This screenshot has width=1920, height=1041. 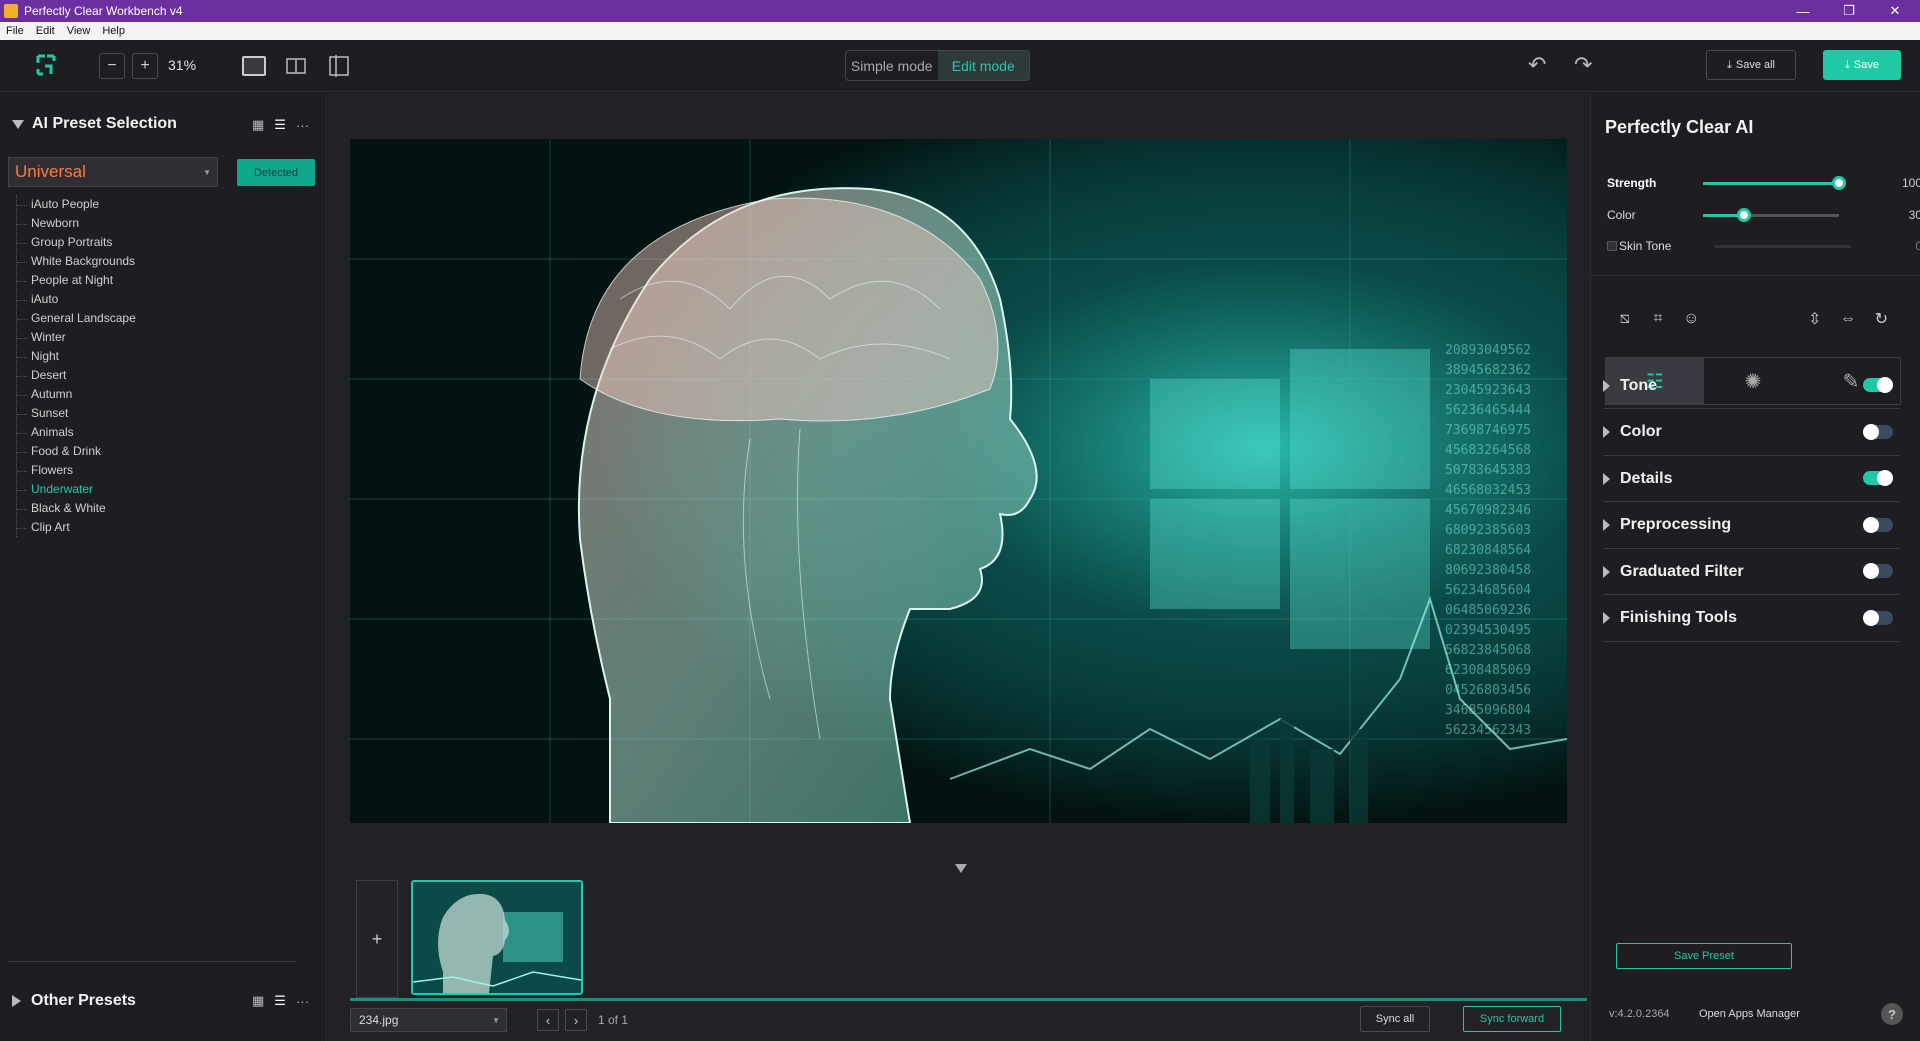 What do you see at coordinates (1488, 390) in the screenshot?
I see `svg-text: 23045923643` at bounding box center [1488, 390].